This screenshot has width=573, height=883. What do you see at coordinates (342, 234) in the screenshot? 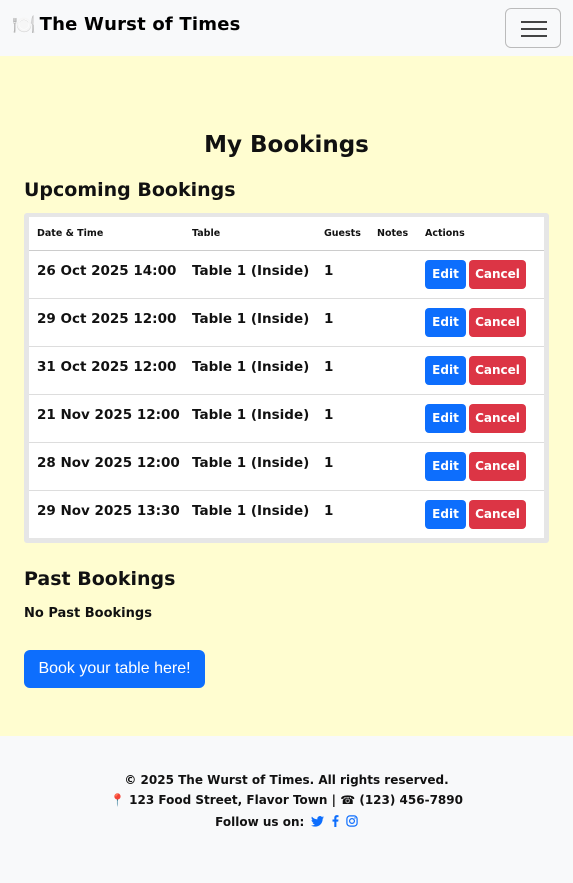
I see `column-header-guests: Guests` at bounding box center [342, 234].